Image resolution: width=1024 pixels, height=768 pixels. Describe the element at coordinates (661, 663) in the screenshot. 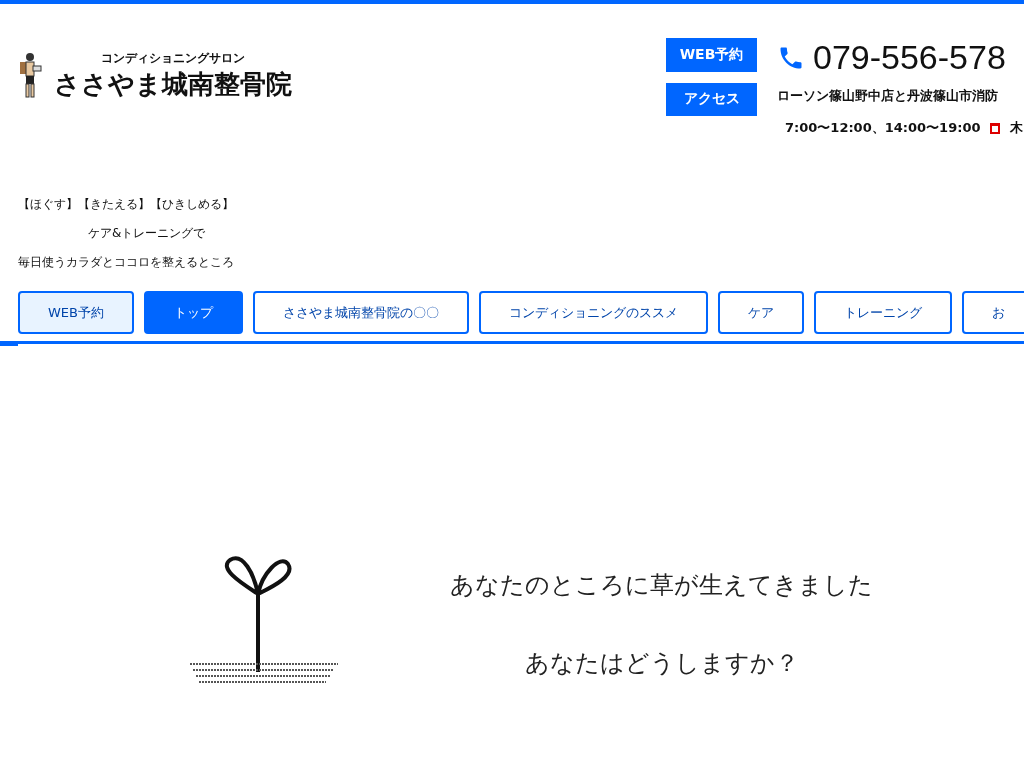

I see `intro-text: あなたはどうしますか？` at that location.